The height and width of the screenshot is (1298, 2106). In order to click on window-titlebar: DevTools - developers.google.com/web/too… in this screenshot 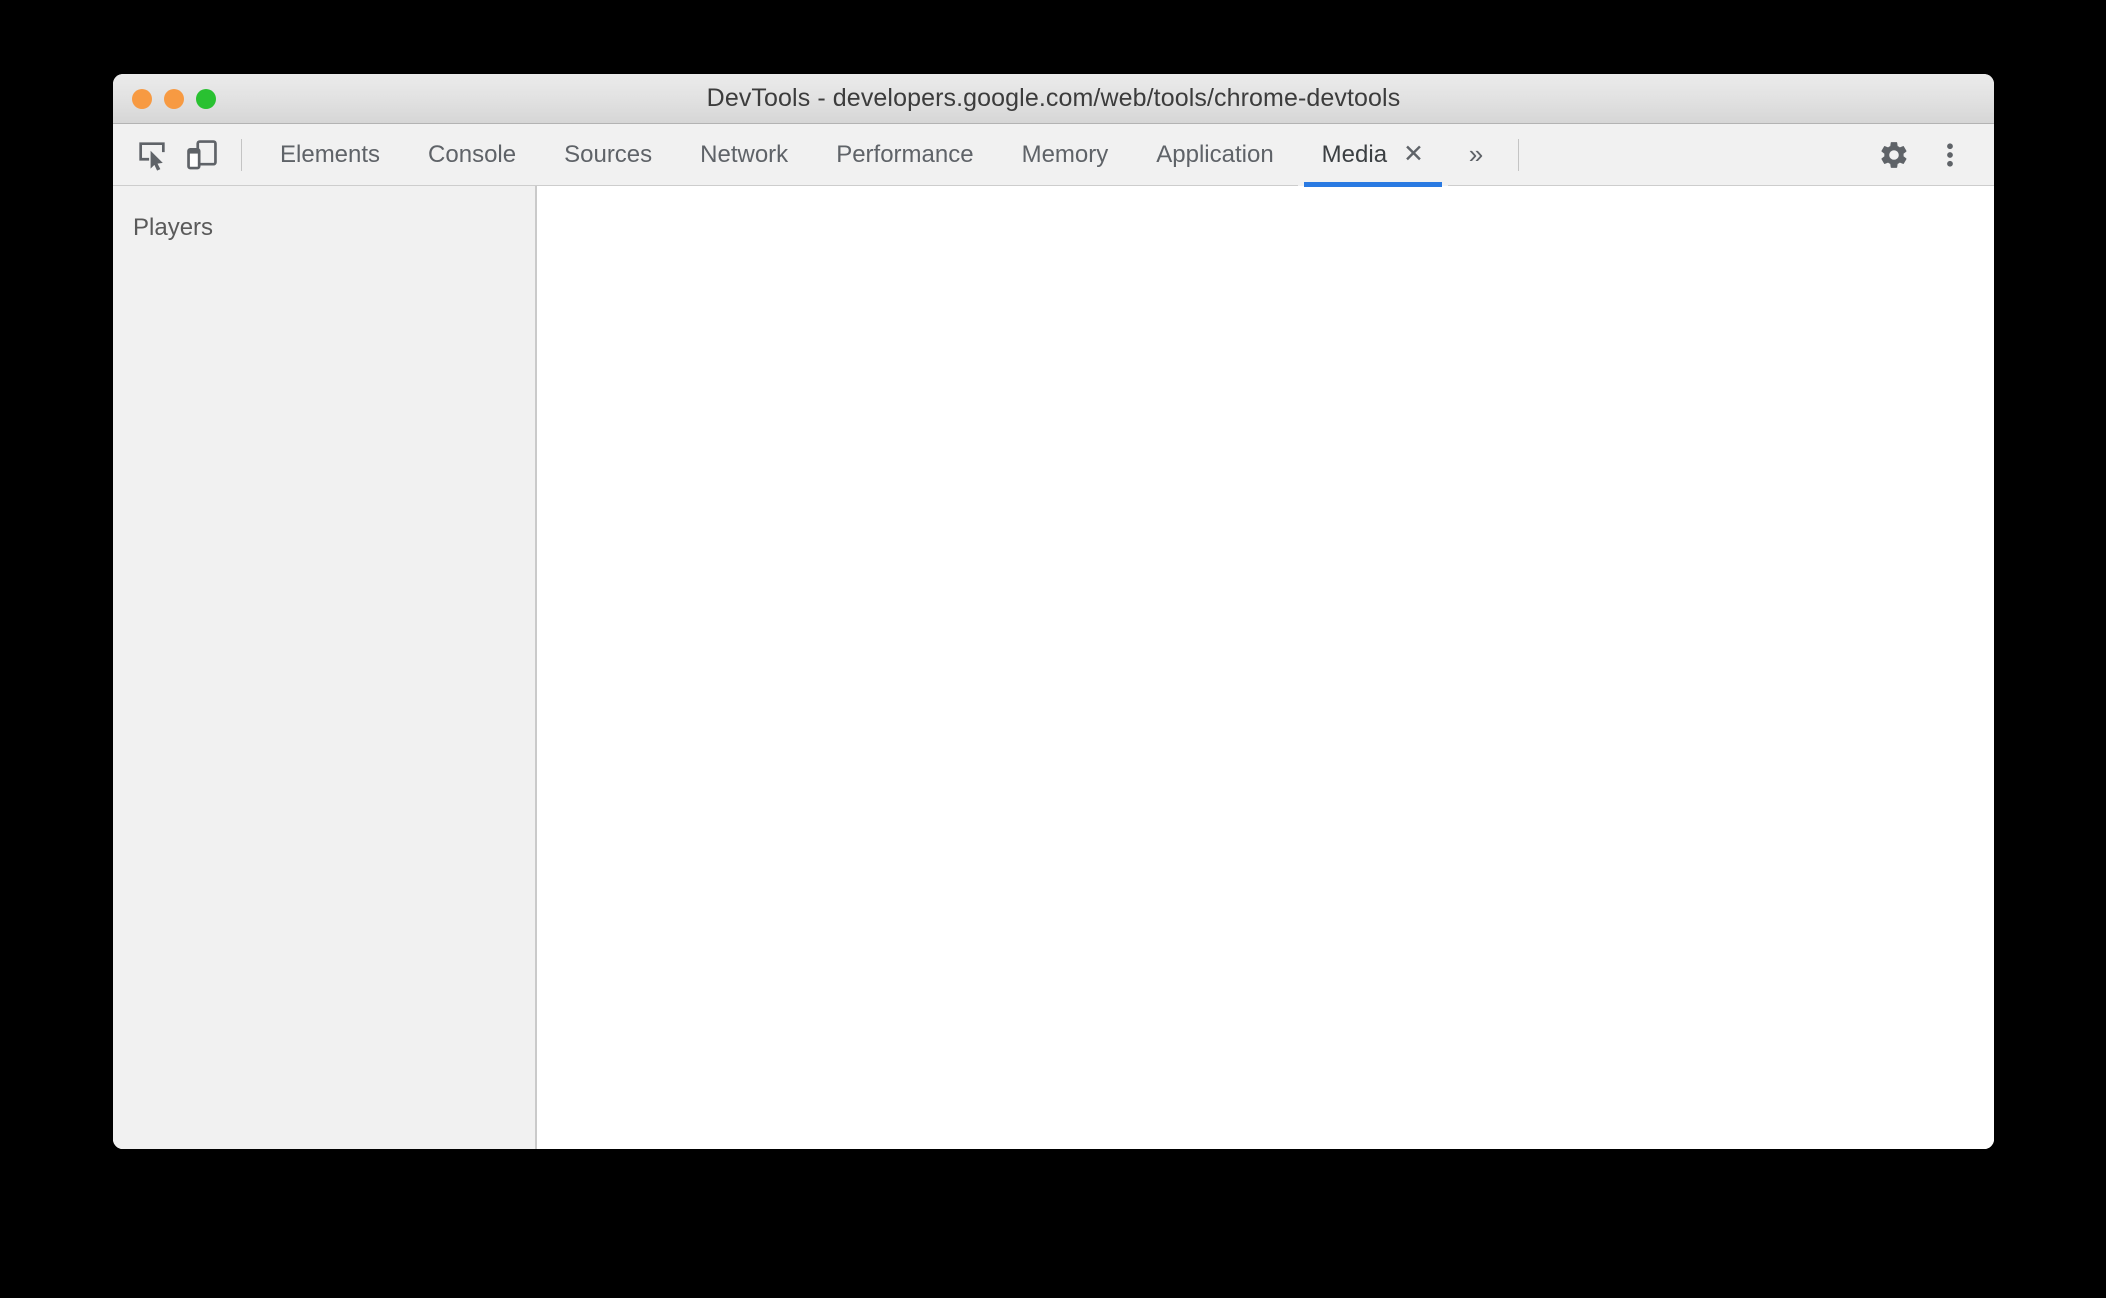, I will do `click(1053, 99)`.